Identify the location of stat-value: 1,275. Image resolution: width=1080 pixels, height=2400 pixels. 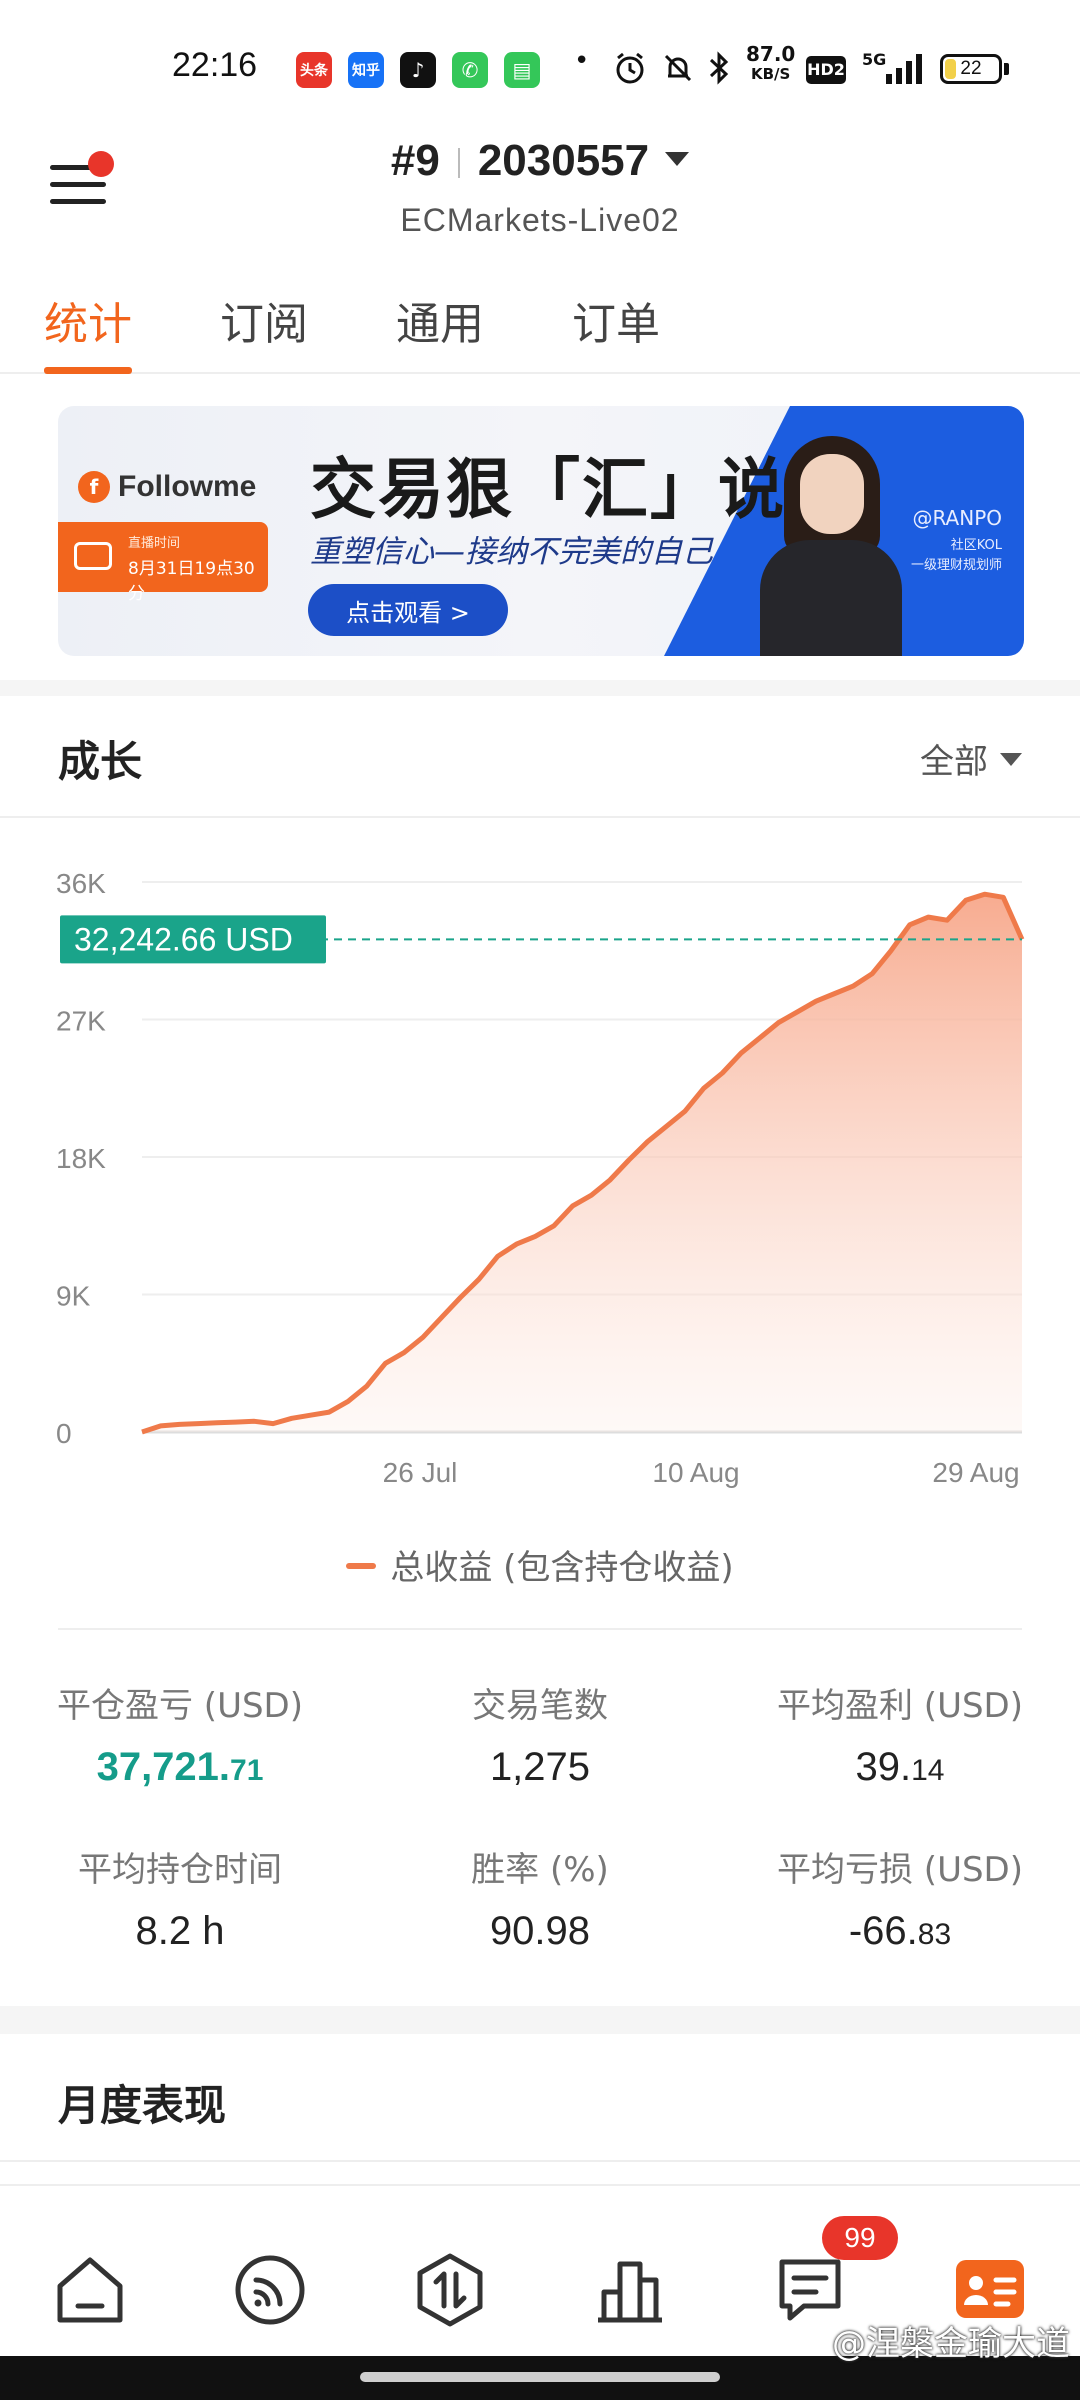
(540, 1767).